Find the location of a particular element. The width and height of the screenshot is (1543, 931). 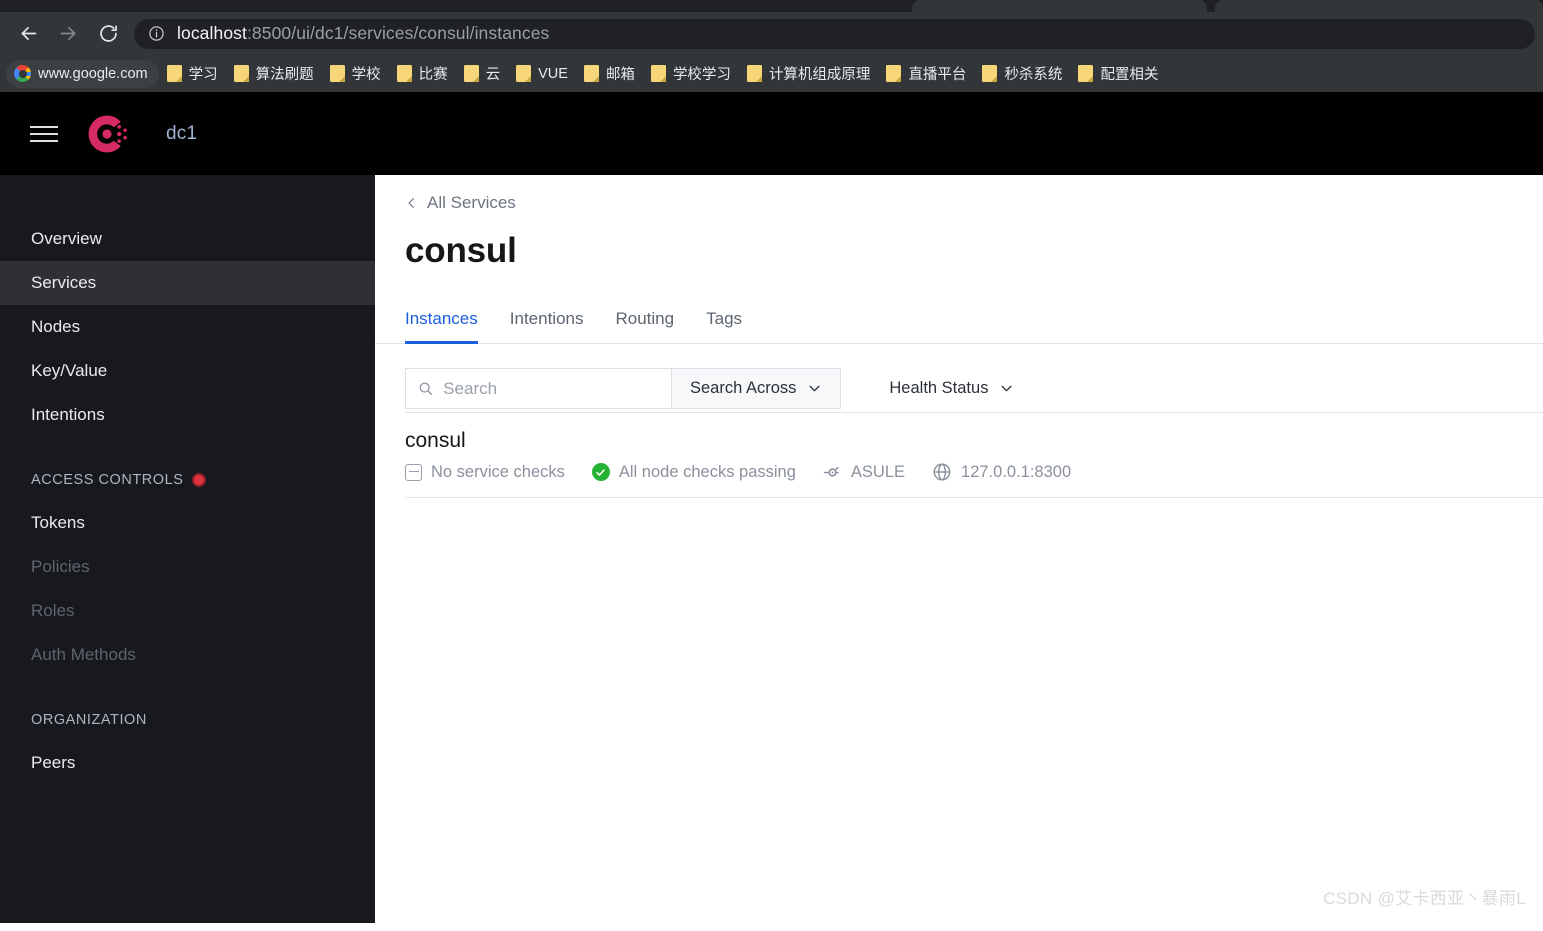

tab-intentions: Intentions is located at coordinates (547, 326).